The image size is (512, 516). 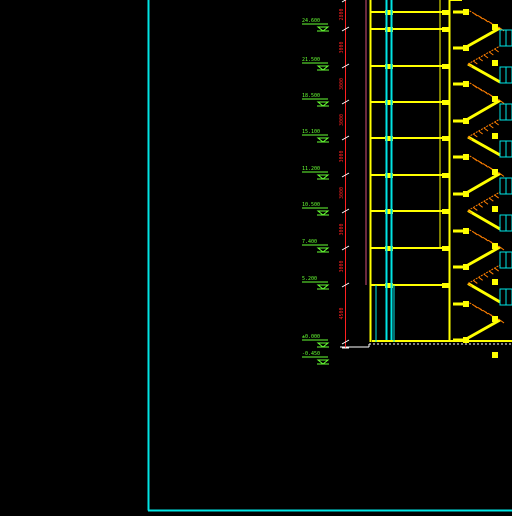 What do you see at coordinates (316, 358) in the screenshot?
I see `elevation-marker: -0.450` at bounding box center [316, 358].